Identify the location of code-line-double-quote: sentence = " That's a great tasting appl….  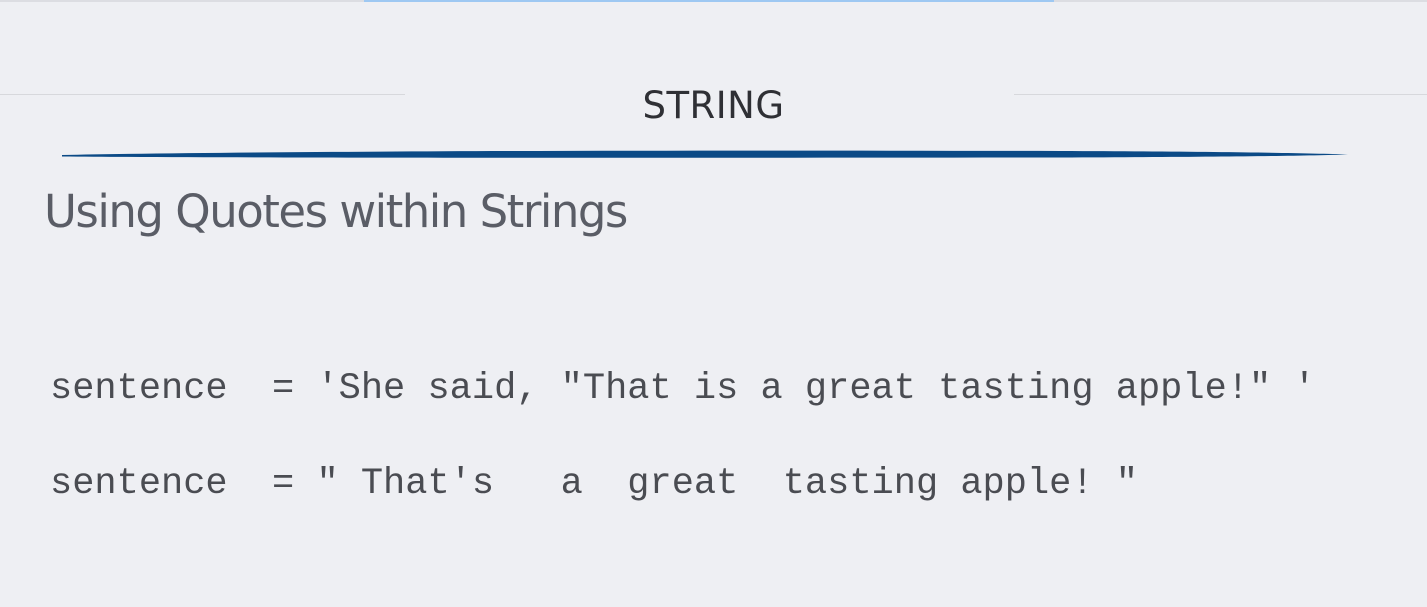
(594, 484).